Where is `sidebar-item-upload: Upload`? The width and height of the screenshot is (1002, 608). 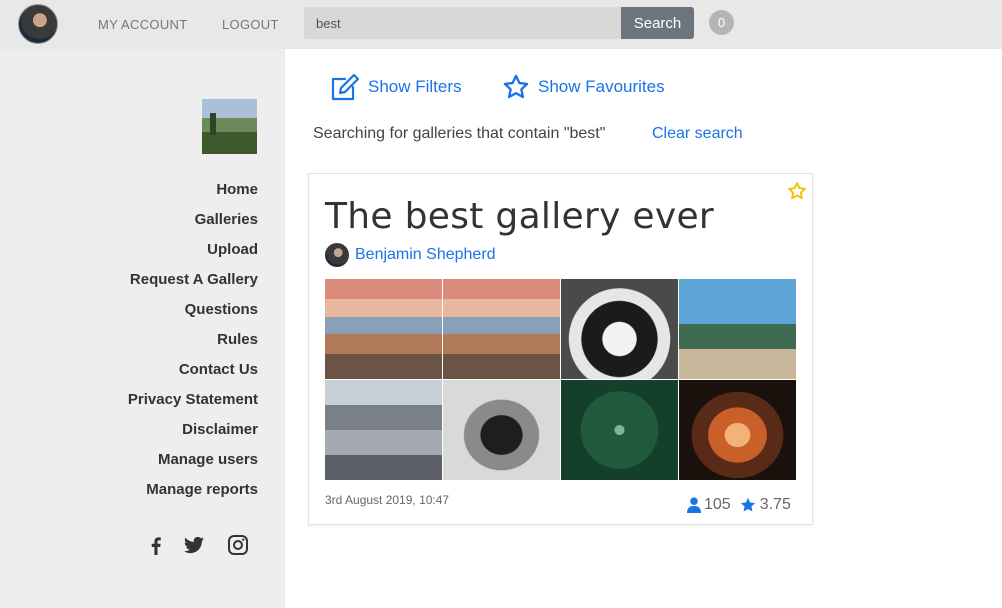
sidebar-item-upload: Upload is located at coordinates (193, 254).